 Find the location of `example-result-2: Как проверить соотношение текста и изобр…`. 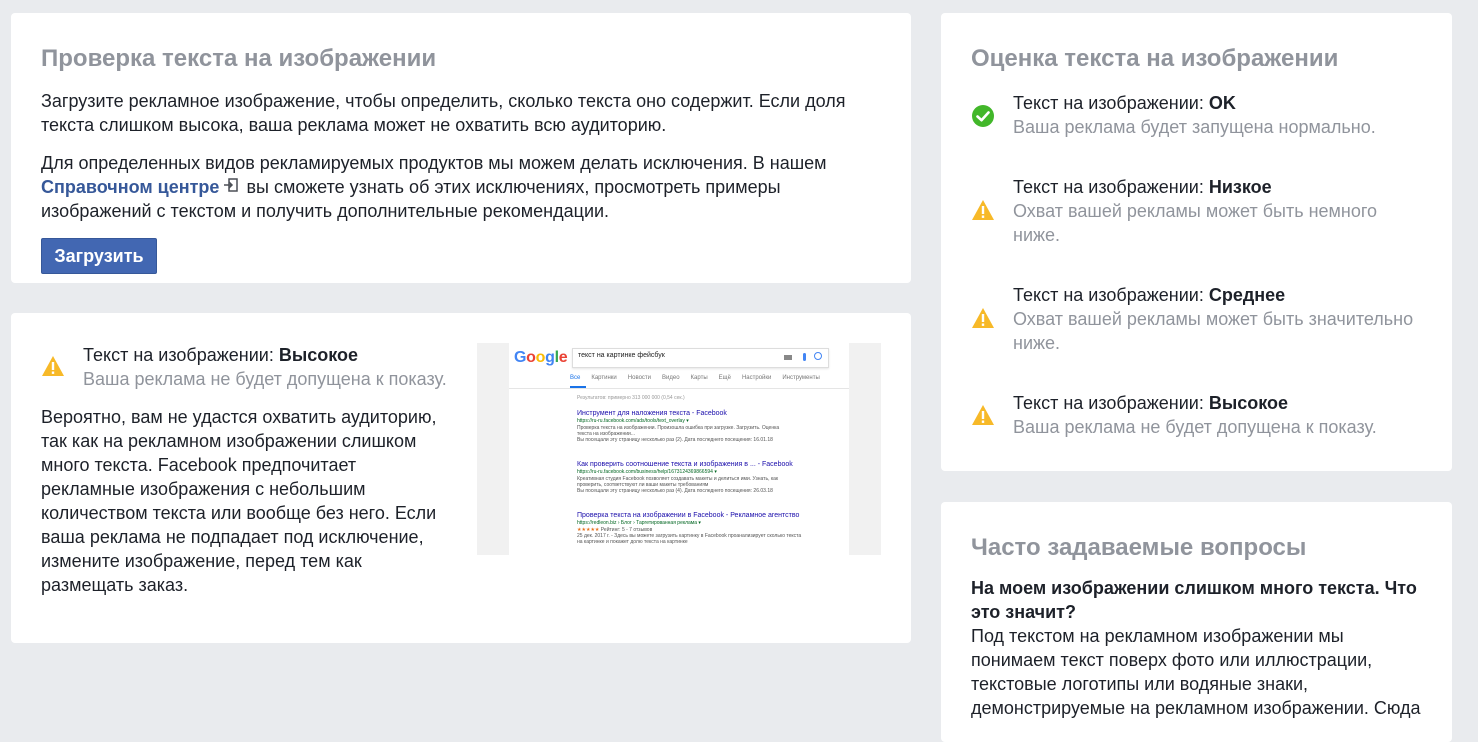

example-result-2: Как проверить соотношение текста и изобр… is located at coordinates (702, 477).